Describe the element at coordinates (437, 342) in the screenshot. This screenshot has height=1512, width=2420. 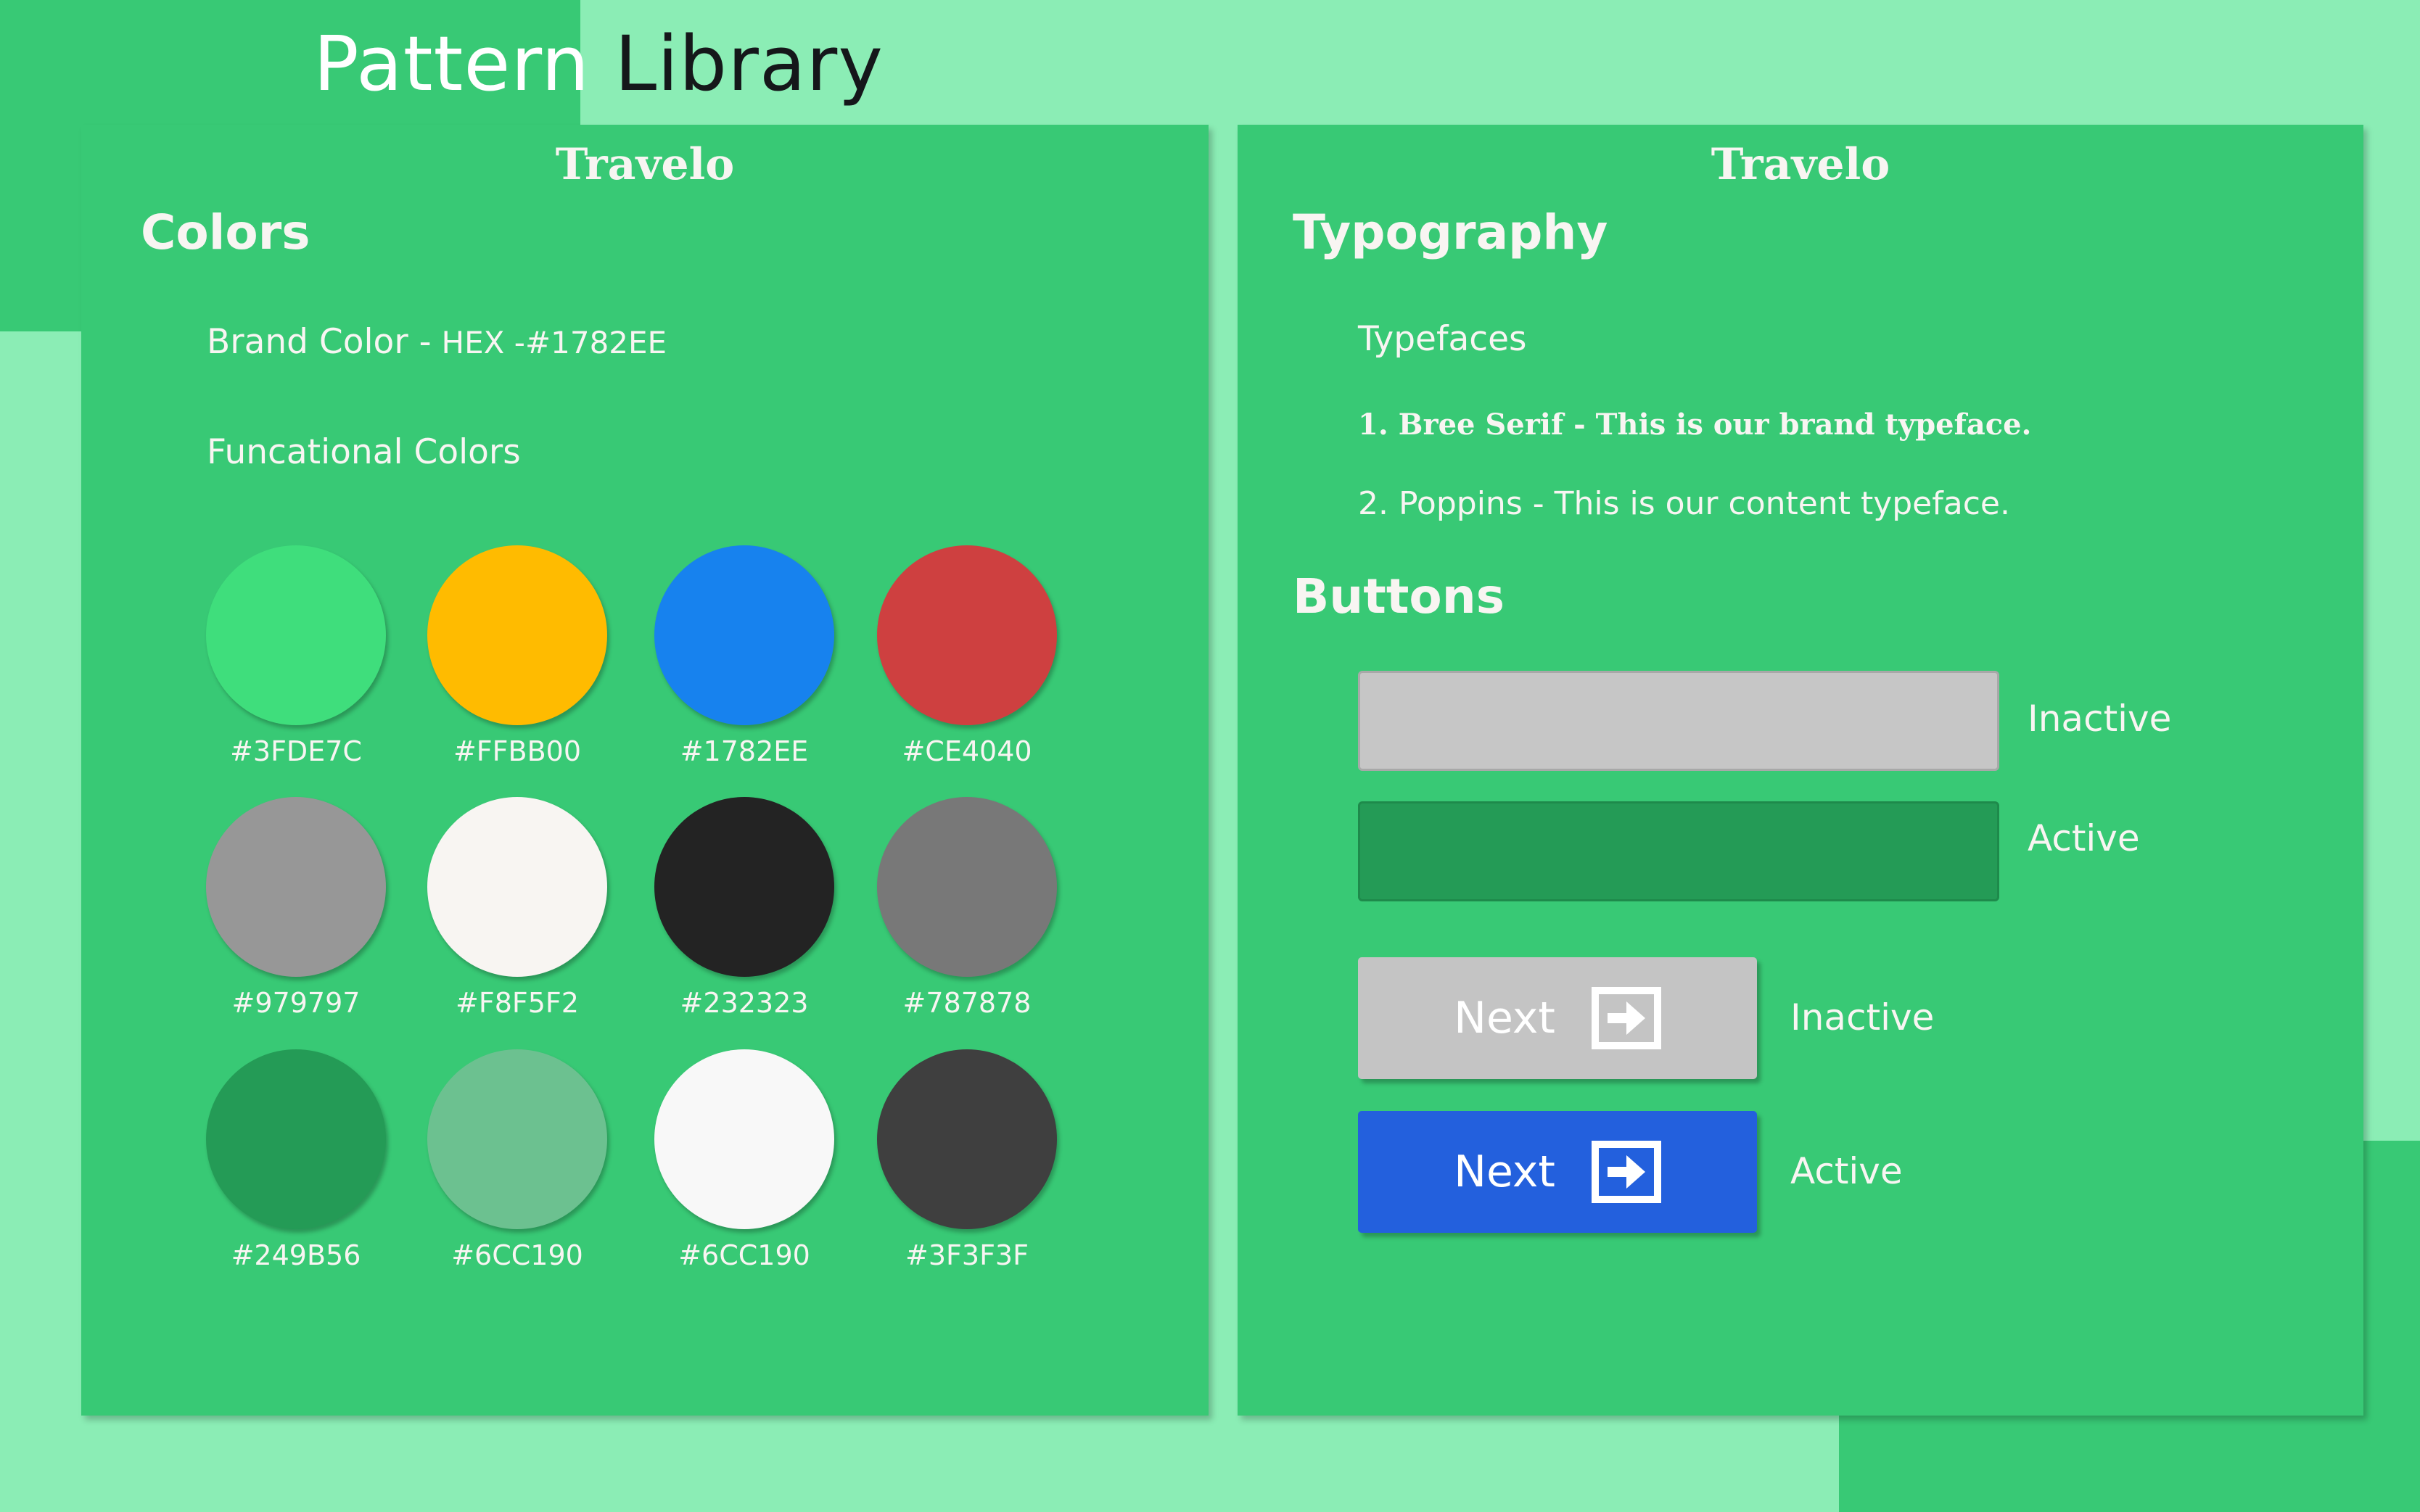
I see `brand-color-row: Brand Color - HEX -#1782EE` at that location.